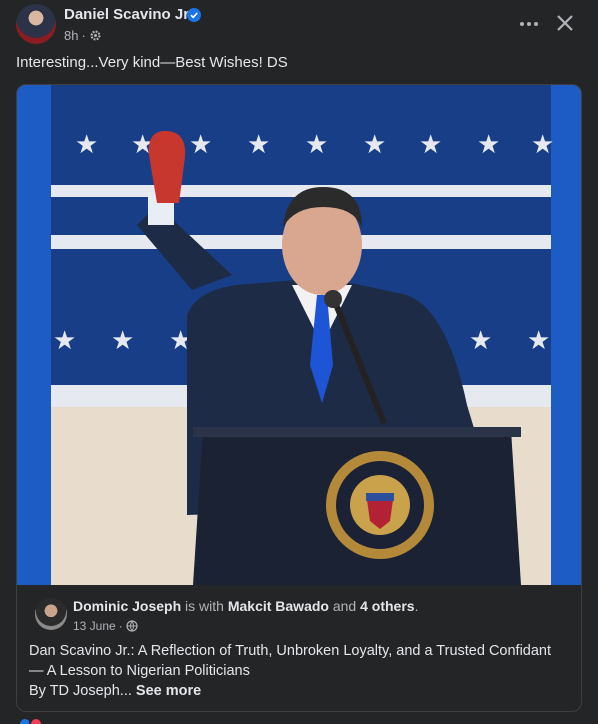  I want to click on close-icon, so click(565, 23).